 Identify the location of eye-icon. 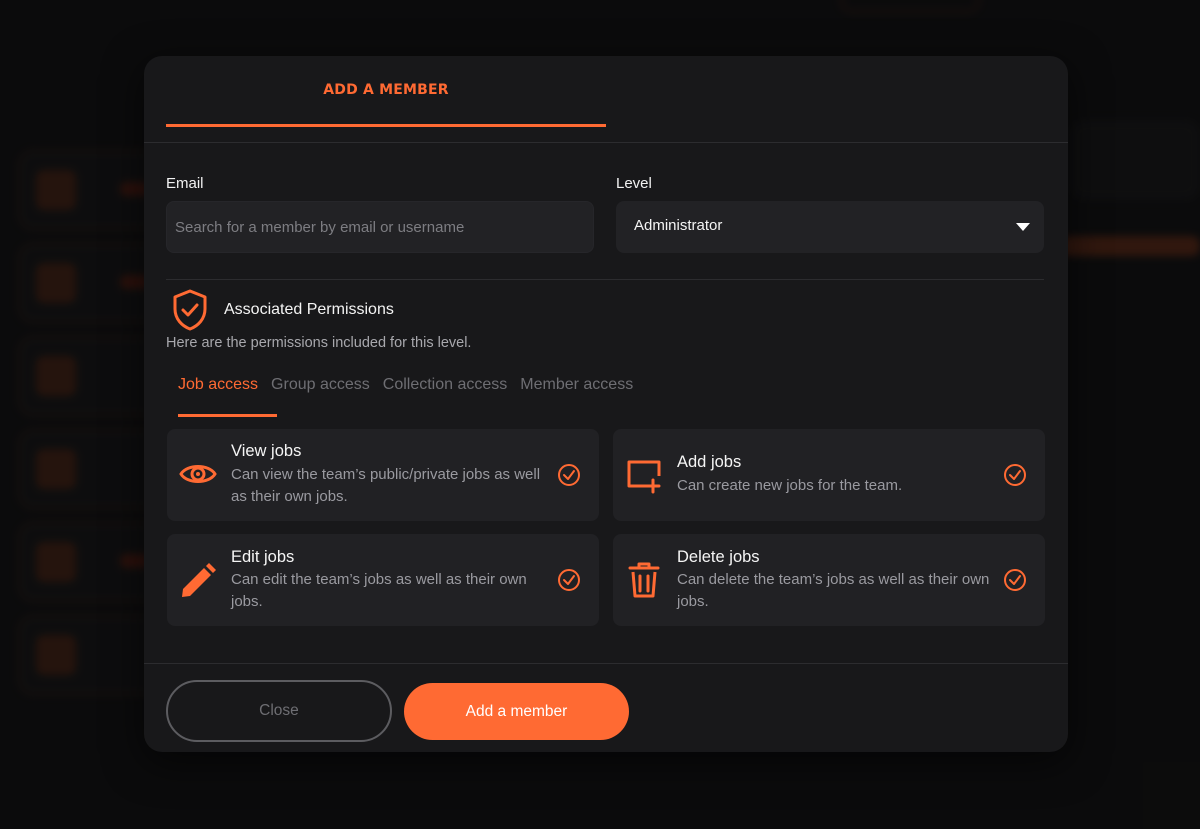
(198, 474).